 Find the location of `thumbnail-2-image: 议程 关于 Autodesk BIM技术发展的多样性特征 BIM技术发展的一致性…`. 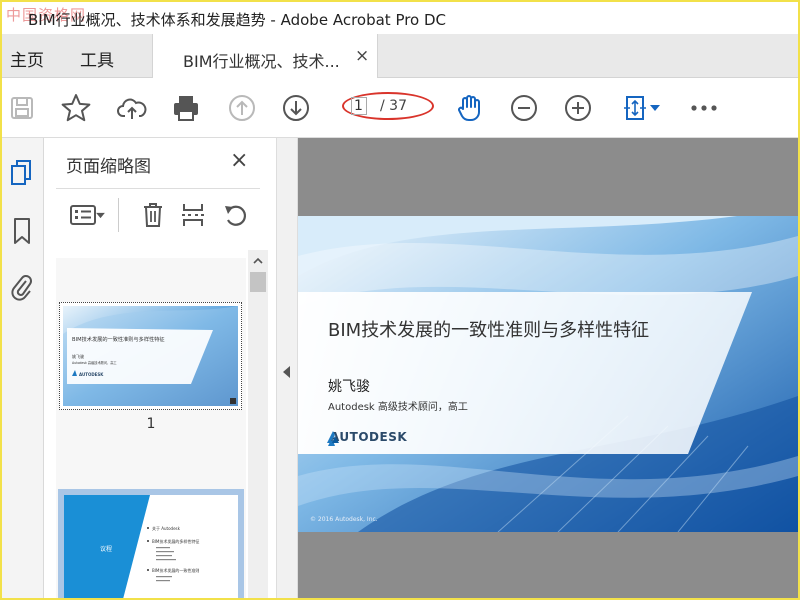

thumbnail-2-image: 议程 关于 Autodesk BIM技术发展的多样性特征 BIM技术发展的一致性… is located at coordinates (151, 546).